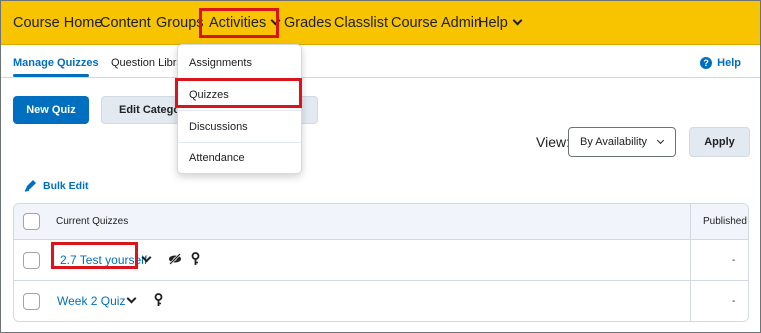 The height and width of the screenshot is (333, 761). What do you see at coordinates (147, 63) in the screenshot?
I see `tab-question-library: Question Libra` at bounding box center [147, 63].